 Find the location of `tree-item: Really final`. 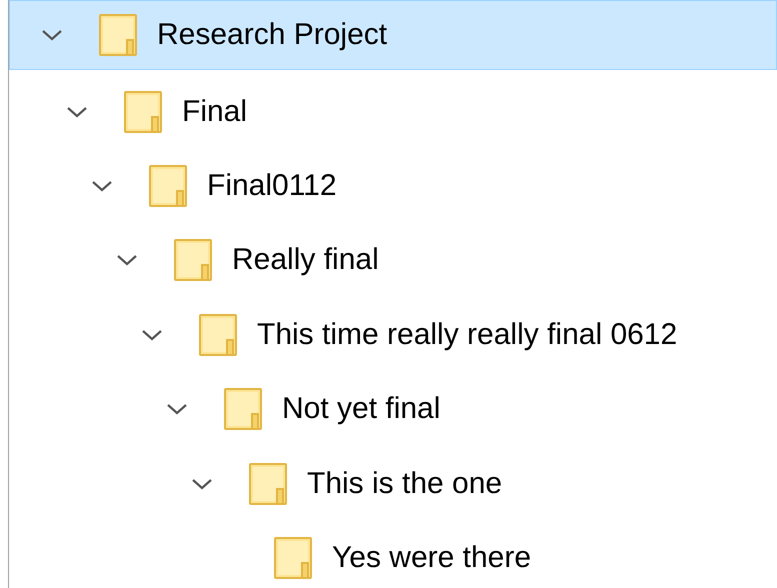

tree-item: Really final is located at coordinates (393, 260).